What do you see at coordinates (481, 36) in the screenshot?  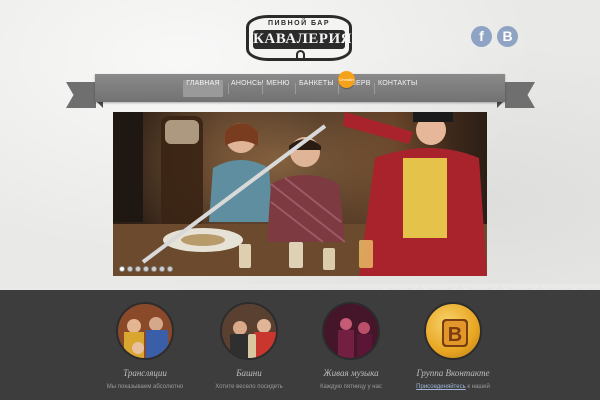 I see `facebook-icon: f` at bounding box center [481, 36].